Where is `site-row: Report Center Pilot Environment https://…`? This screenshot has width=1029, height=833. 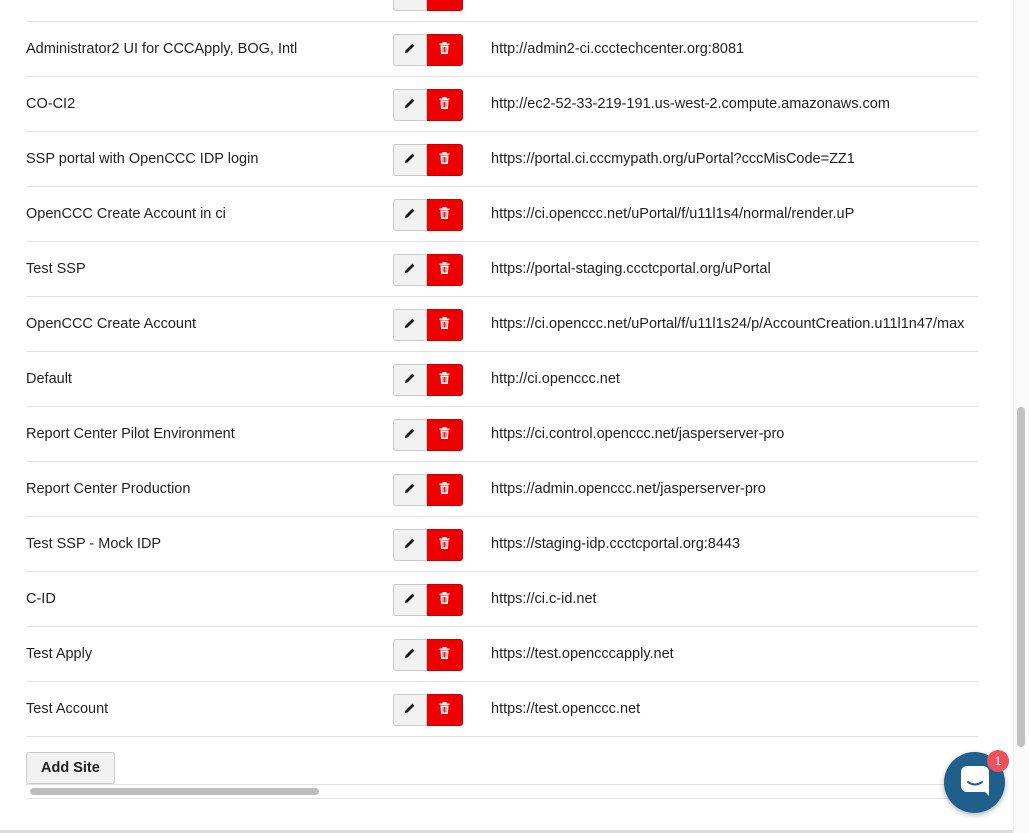 site-row: Report Center Pilot Environment https://… is located at coordinates (502, 434).